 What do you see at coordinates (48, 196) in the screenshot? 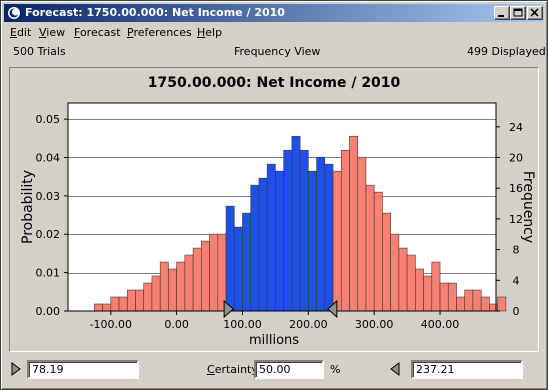
I see `y-tick-label: 0.03` at bounding box center [48, 196].